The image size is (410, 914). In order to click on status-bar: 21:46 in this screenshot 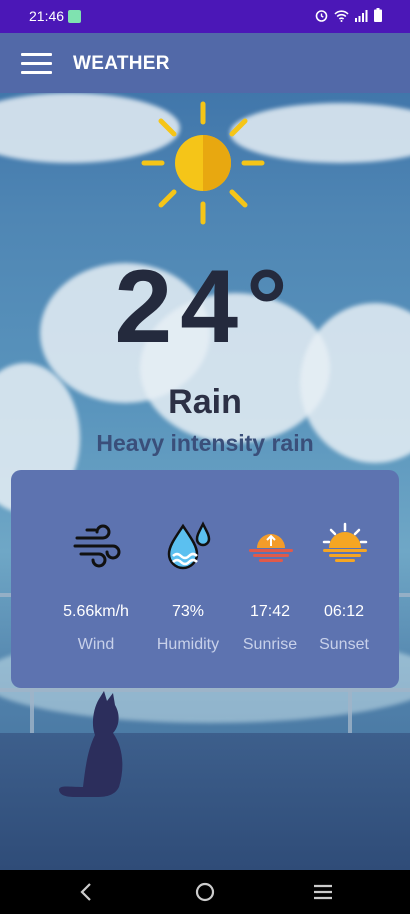, I will do `click(205, 16)`.